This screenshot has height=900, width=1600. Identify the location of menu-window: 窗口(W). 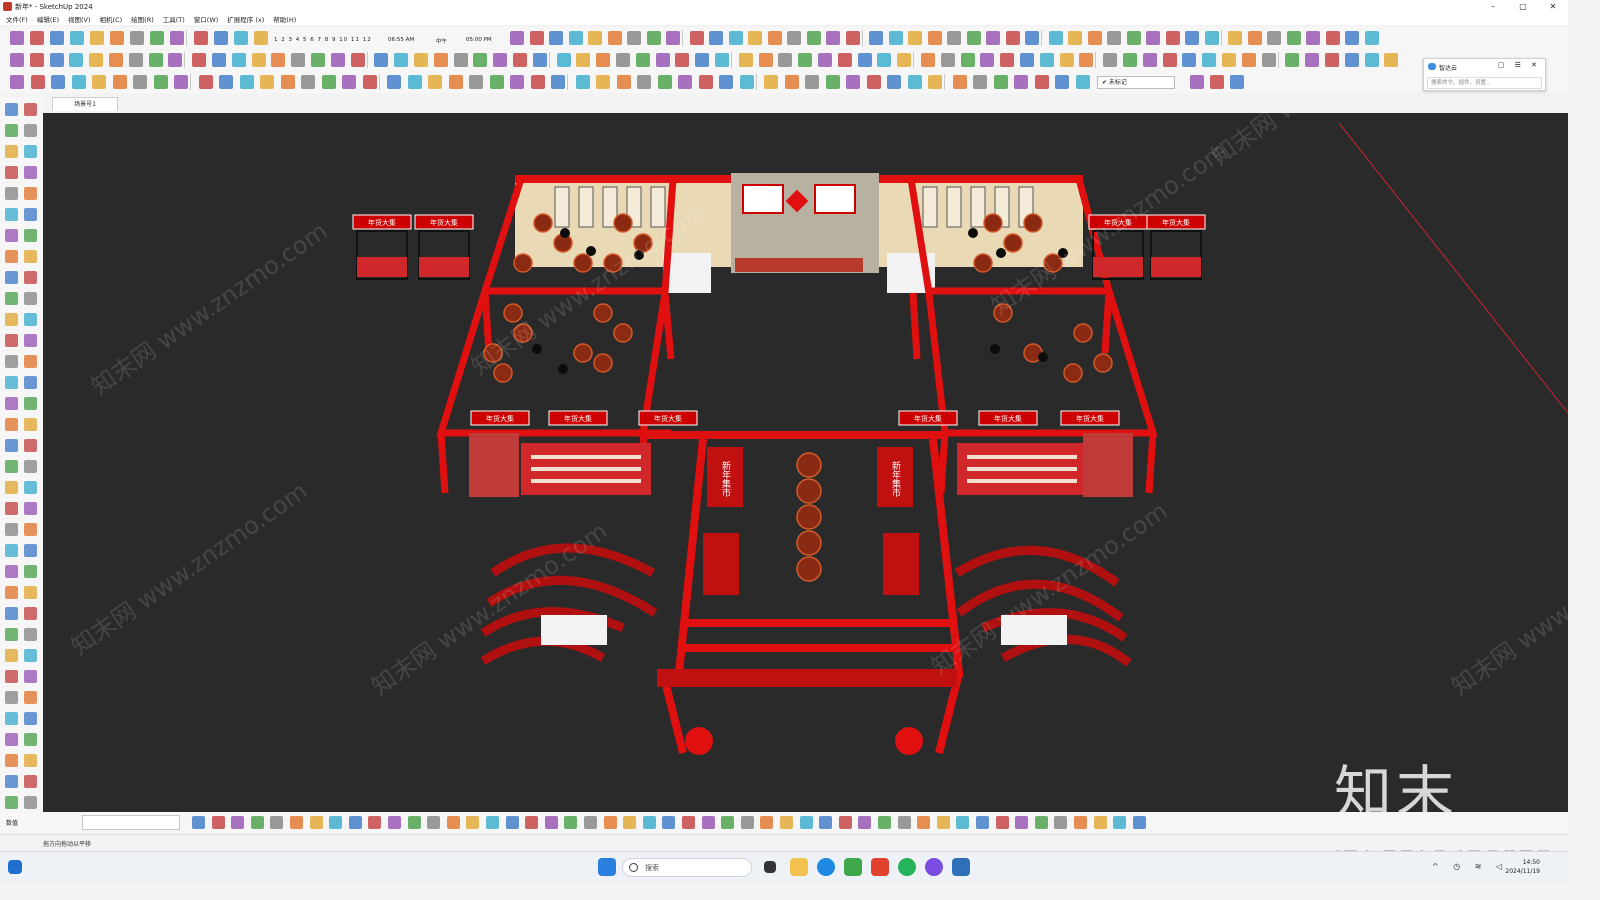
(206, 19).